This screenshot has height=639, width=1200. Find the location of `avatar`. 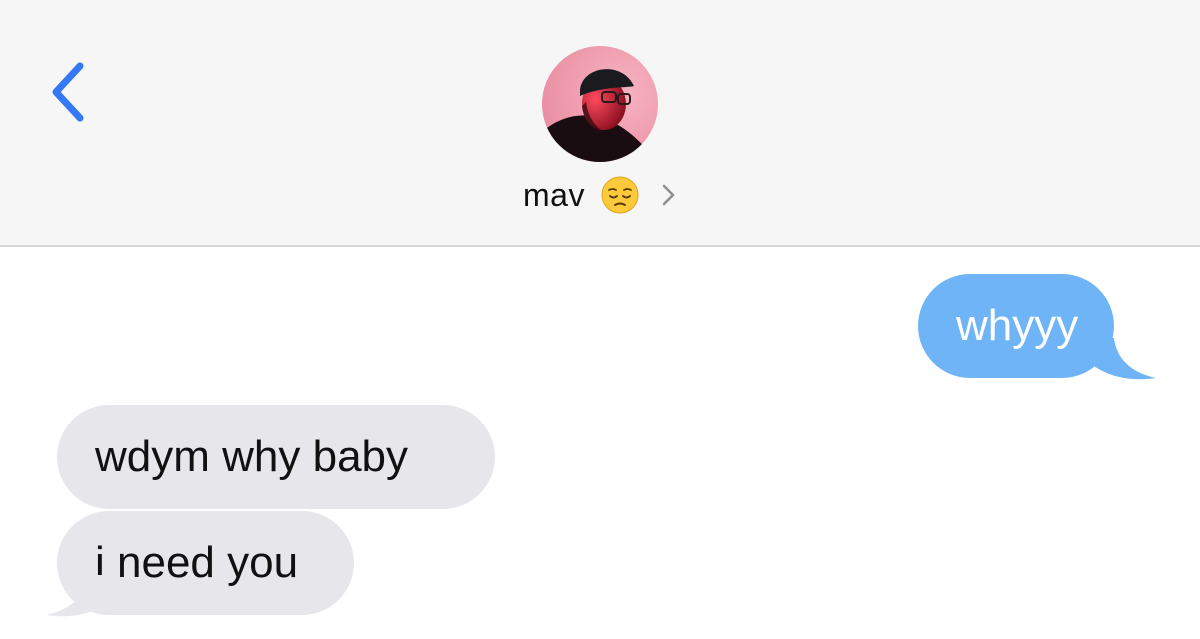

avatar is located at coordinates (600, 104).